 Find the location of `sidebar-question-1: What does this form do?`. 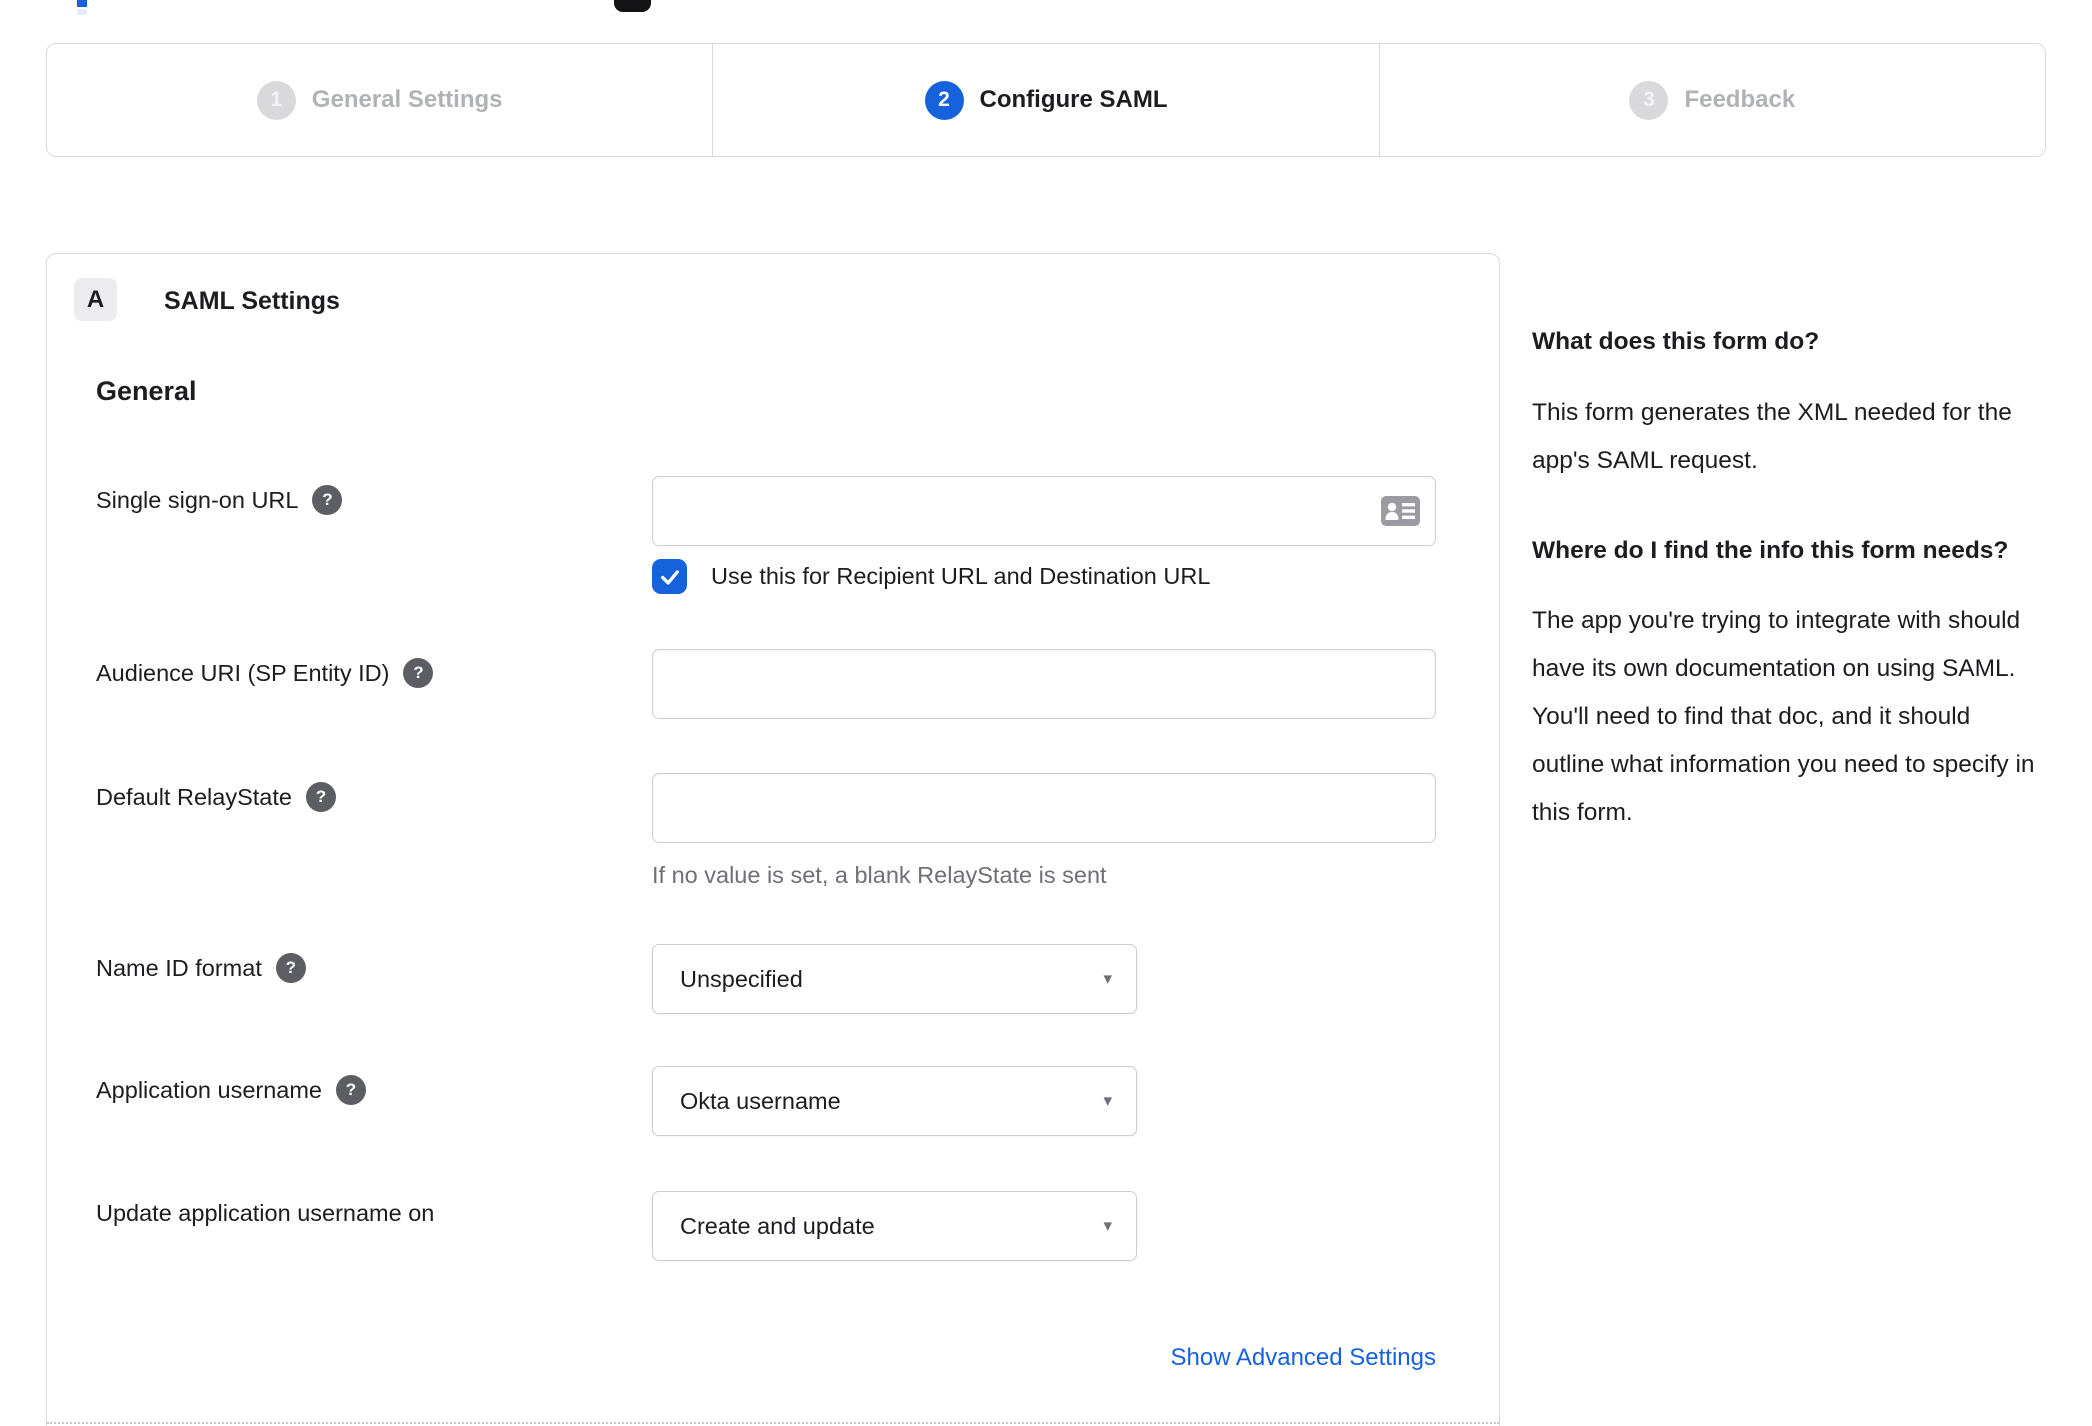

sidebar-question-1: What does this form do? is located at coordinates (1676, 341).